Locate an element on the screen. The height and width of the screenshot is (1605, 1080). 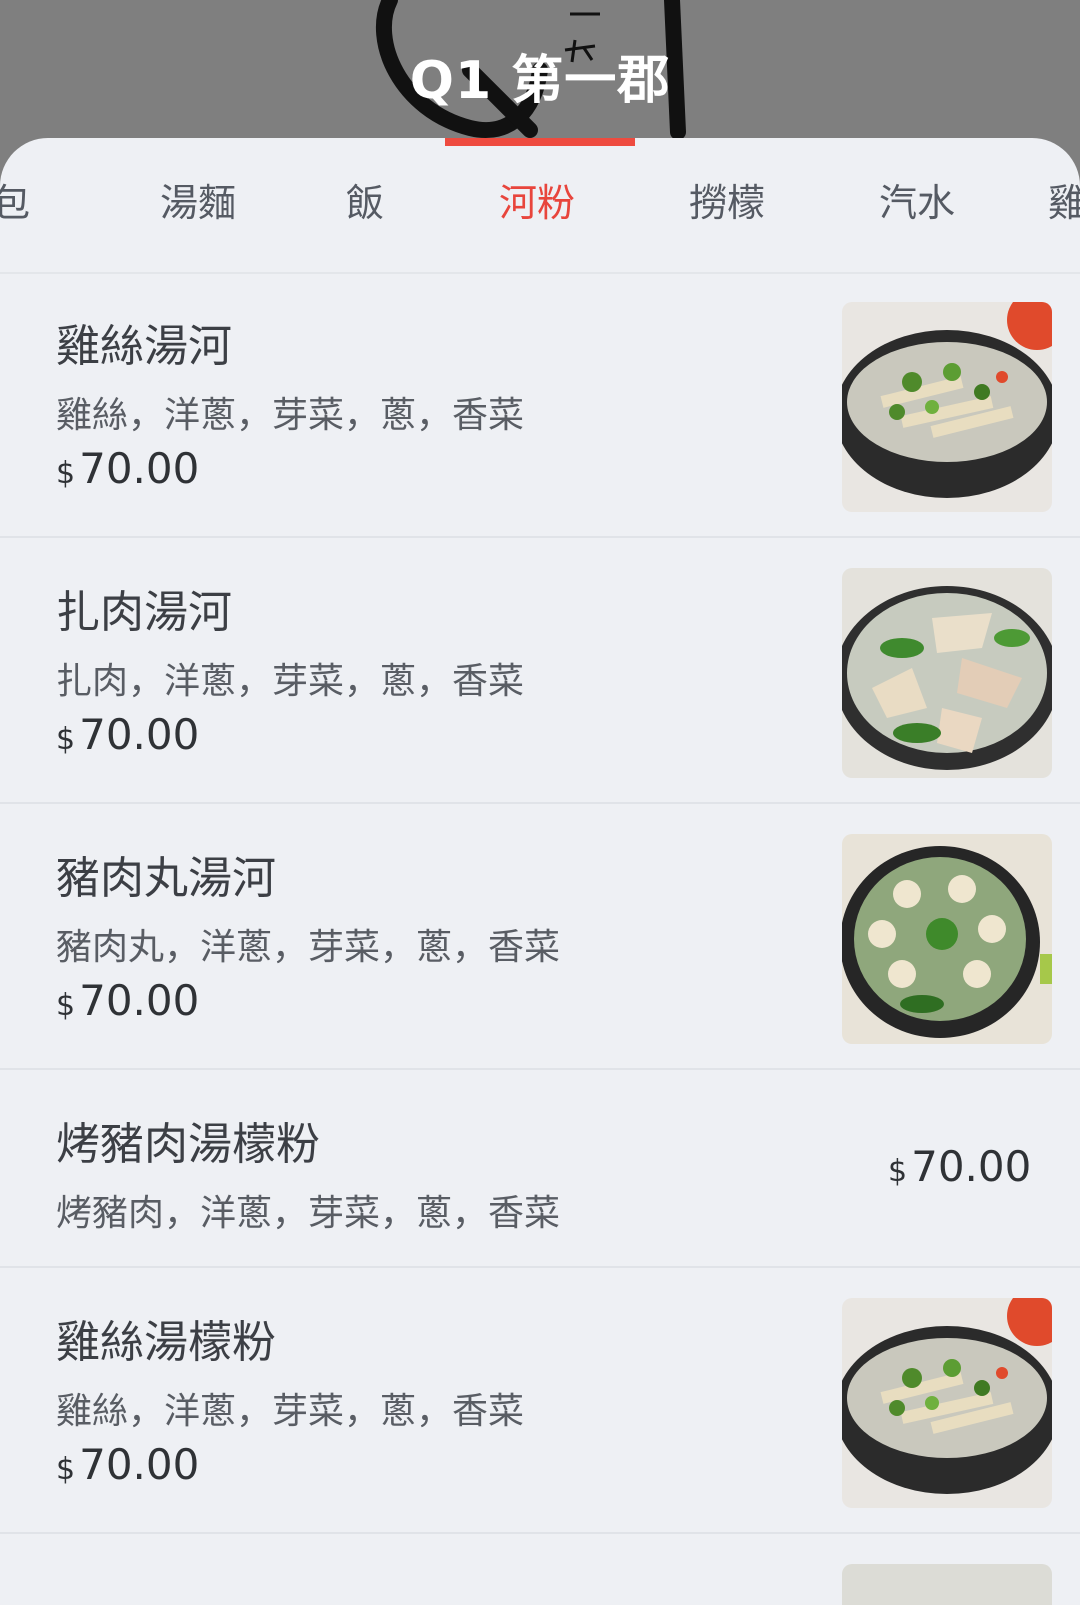
chicken-pho-image is located at coordinates (947, 407).